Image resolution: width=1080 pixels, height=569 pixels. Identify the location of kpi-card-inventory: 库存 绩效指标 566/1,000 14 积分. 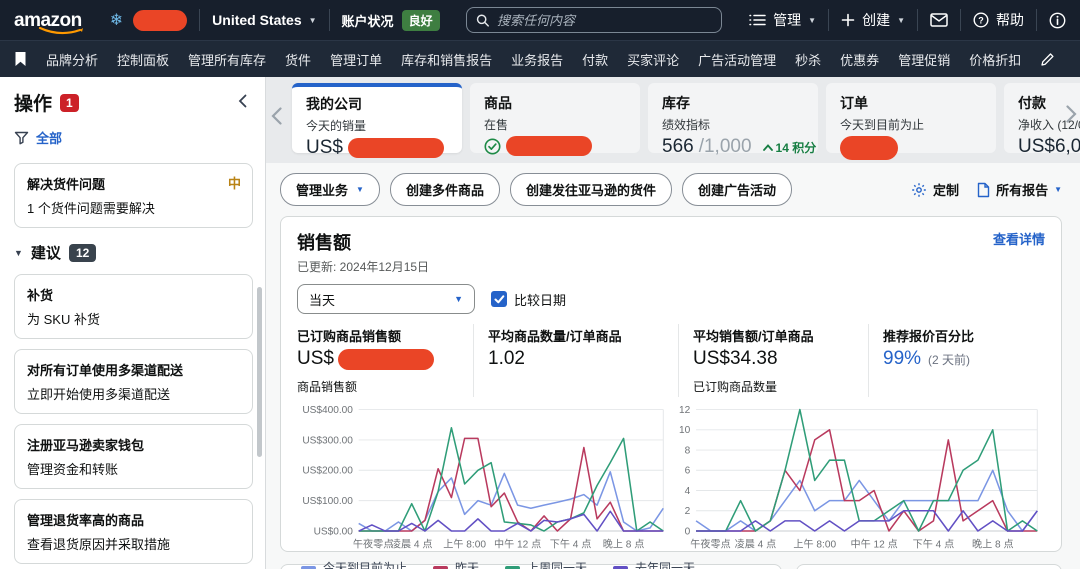
(733, 120).